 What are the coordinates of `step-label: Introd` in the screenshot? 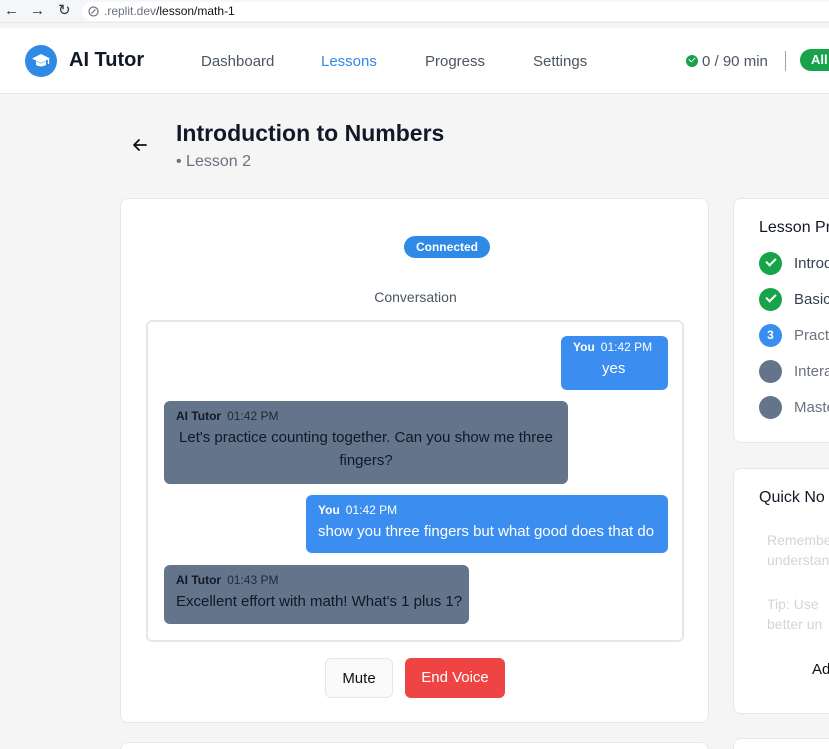 It's located at (811, 263).